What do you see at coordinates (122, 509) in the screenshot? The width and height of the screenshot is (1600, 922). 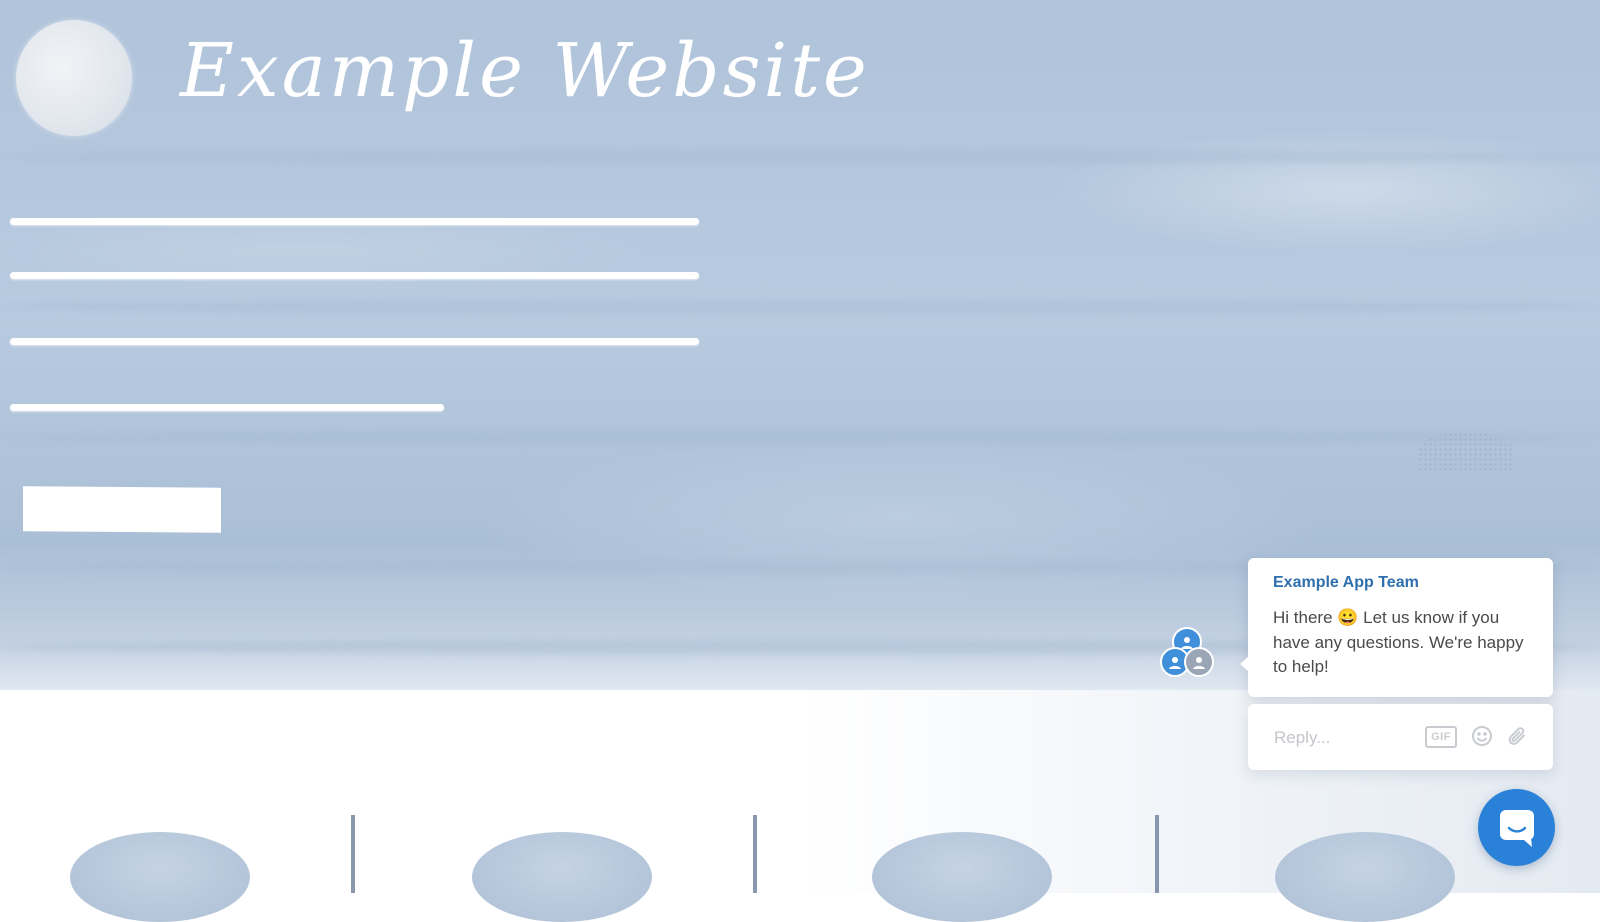 I see `cta-button` at bounding box center [122, 509].